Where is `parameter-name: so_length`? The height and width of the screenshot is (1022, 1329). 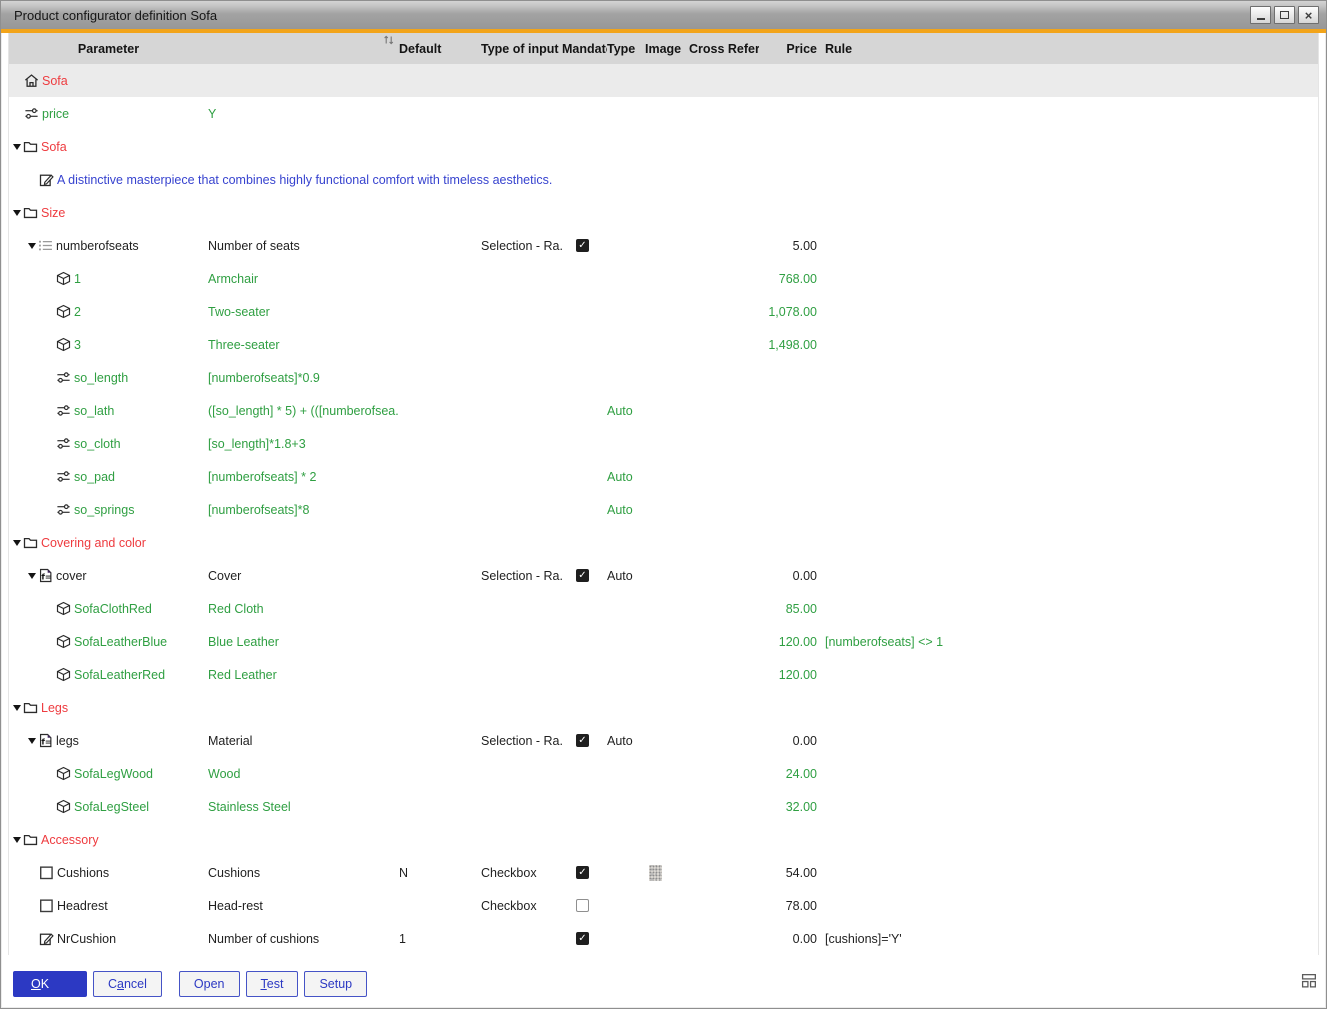 parameter-name: so_length is located at coordinates (101, 377).